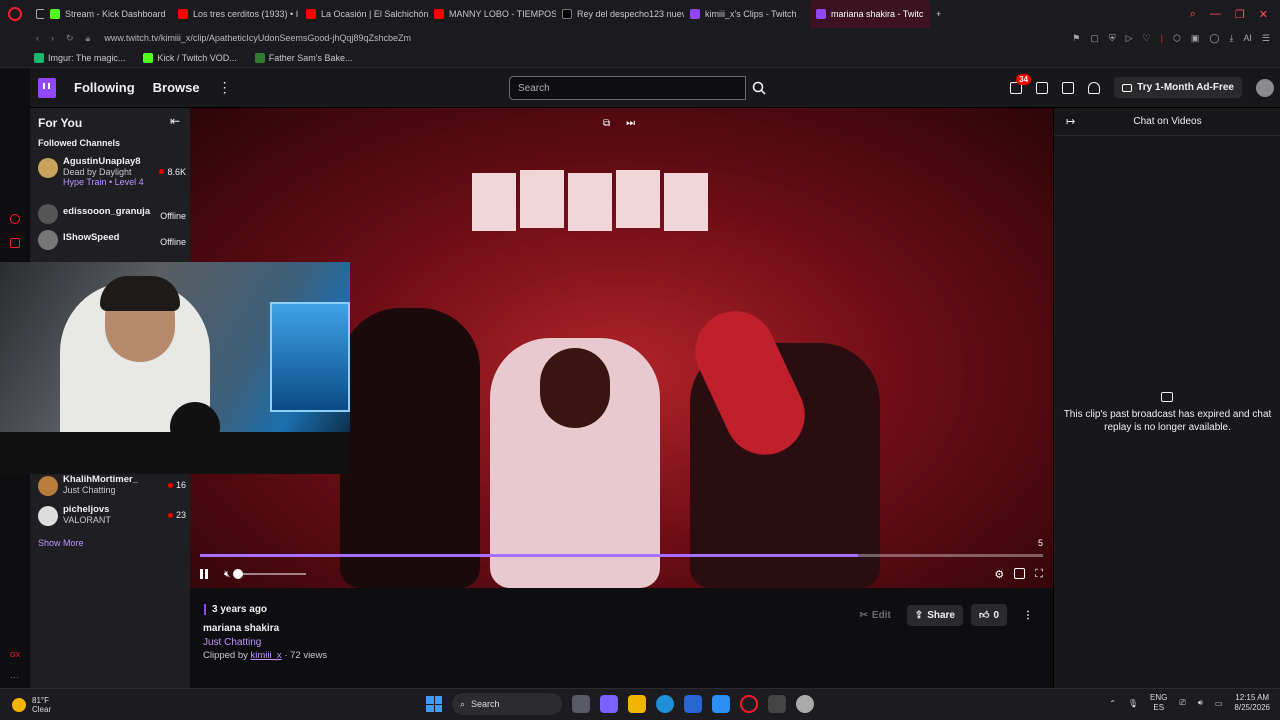 The height and width of the screenshot is (720, 1280). Describe the element at coordinates (61, 543) in the screenshot. I see `show-more-link: Show More` at that location.